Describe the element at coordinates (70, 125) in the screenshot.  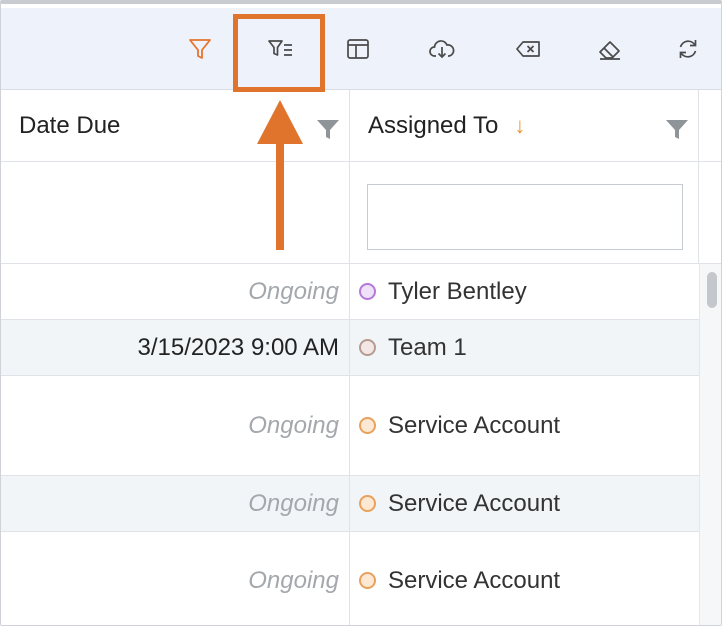
I see `column-header-label: Date Due` at that location.